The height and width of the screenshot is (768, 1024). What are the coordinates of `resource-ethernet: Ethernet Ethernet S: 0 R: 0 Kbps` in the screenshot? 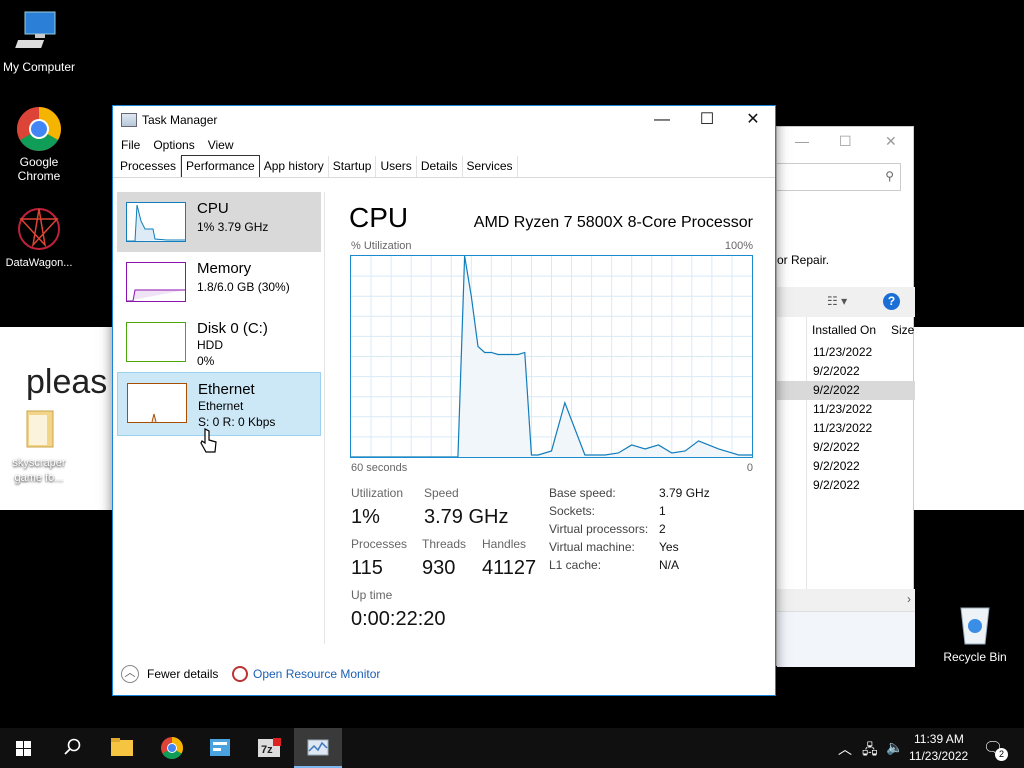 It's located at (219, 404).